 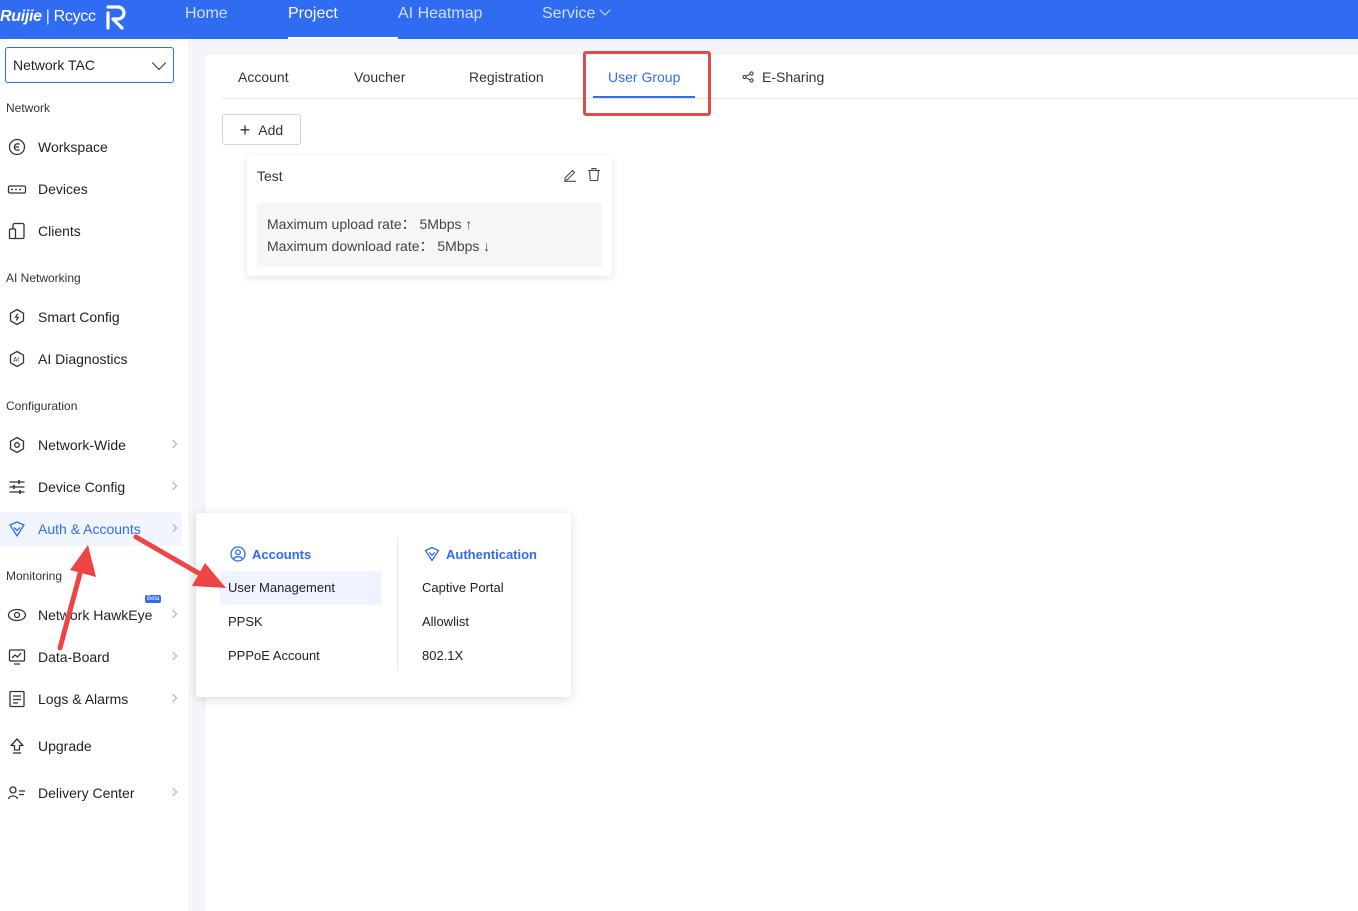 What do you see at coordinates (238, 554) in the screenshot?
I see `user-circle-icon` at bounding box center [238, 554].